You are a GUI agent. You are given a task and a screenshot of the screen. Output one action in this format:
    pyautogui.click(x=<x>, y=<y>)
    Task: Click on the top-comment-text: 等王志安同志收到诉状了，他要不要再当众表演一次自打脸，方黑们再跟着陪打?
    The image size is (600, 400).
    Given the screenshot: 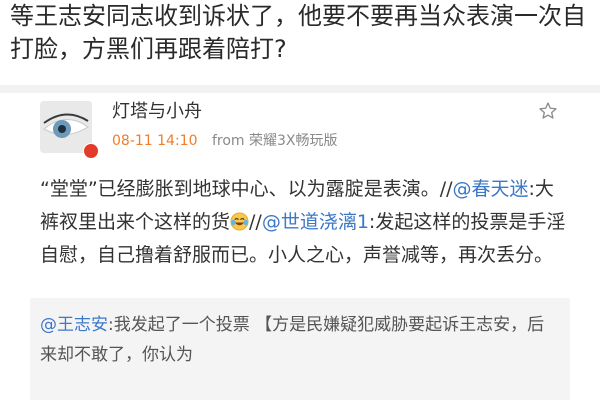 What is the action you would take?
    pyautogui.click(x=298, y=32)
    